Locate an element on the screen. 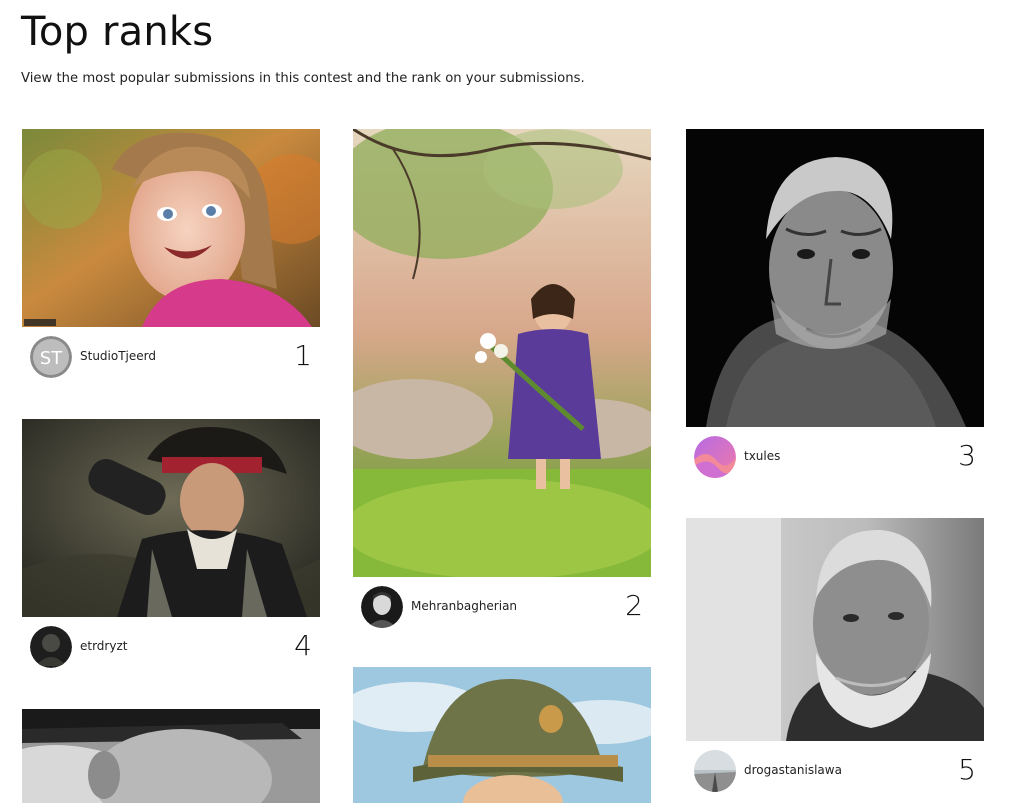 The height and width of the screenshot is (803, 1017). rank-number: 5 is located at coordinates (967, 769).